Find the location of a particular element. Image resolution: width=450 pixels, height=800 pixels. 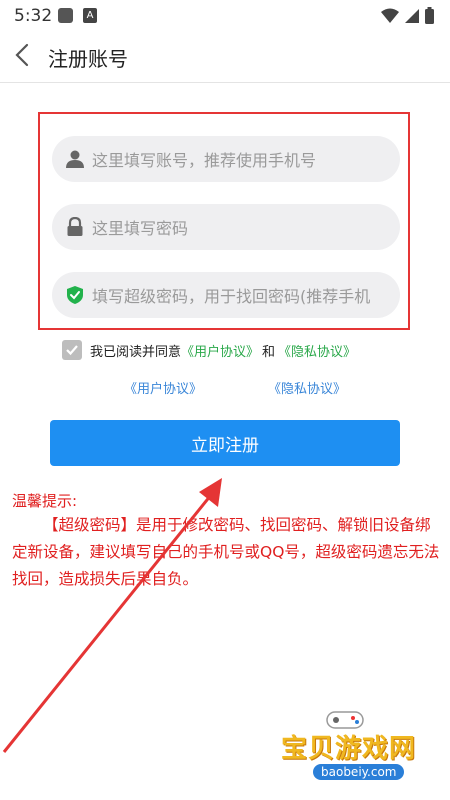

status-time: 5:32 is located at coordinates (33, 16).